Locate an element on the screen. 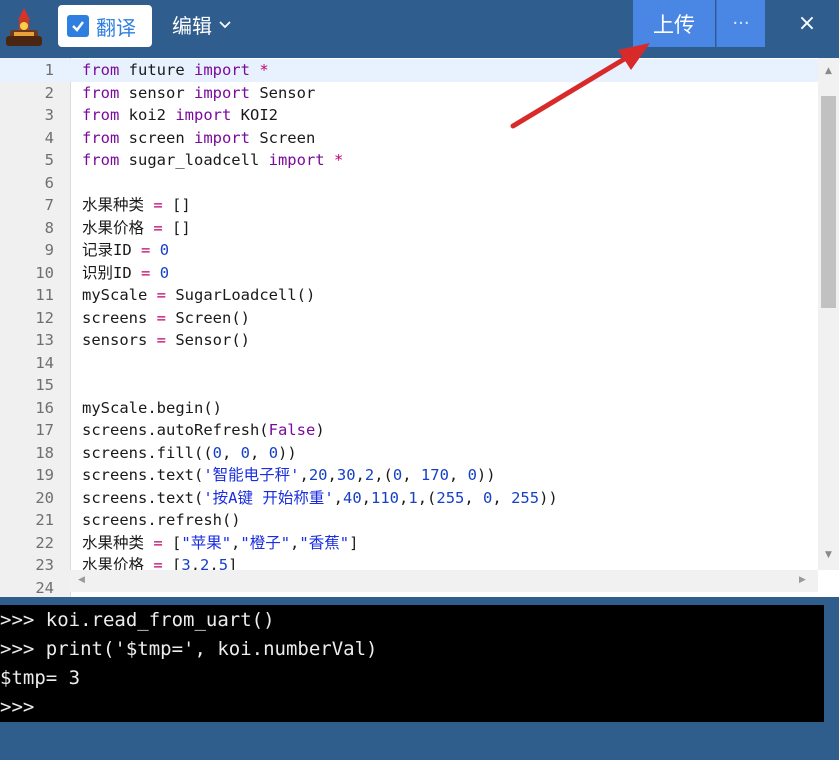 The image size is (839, 760). code-line: 8 水果价格 = [] is located at coordinates (409, 228).